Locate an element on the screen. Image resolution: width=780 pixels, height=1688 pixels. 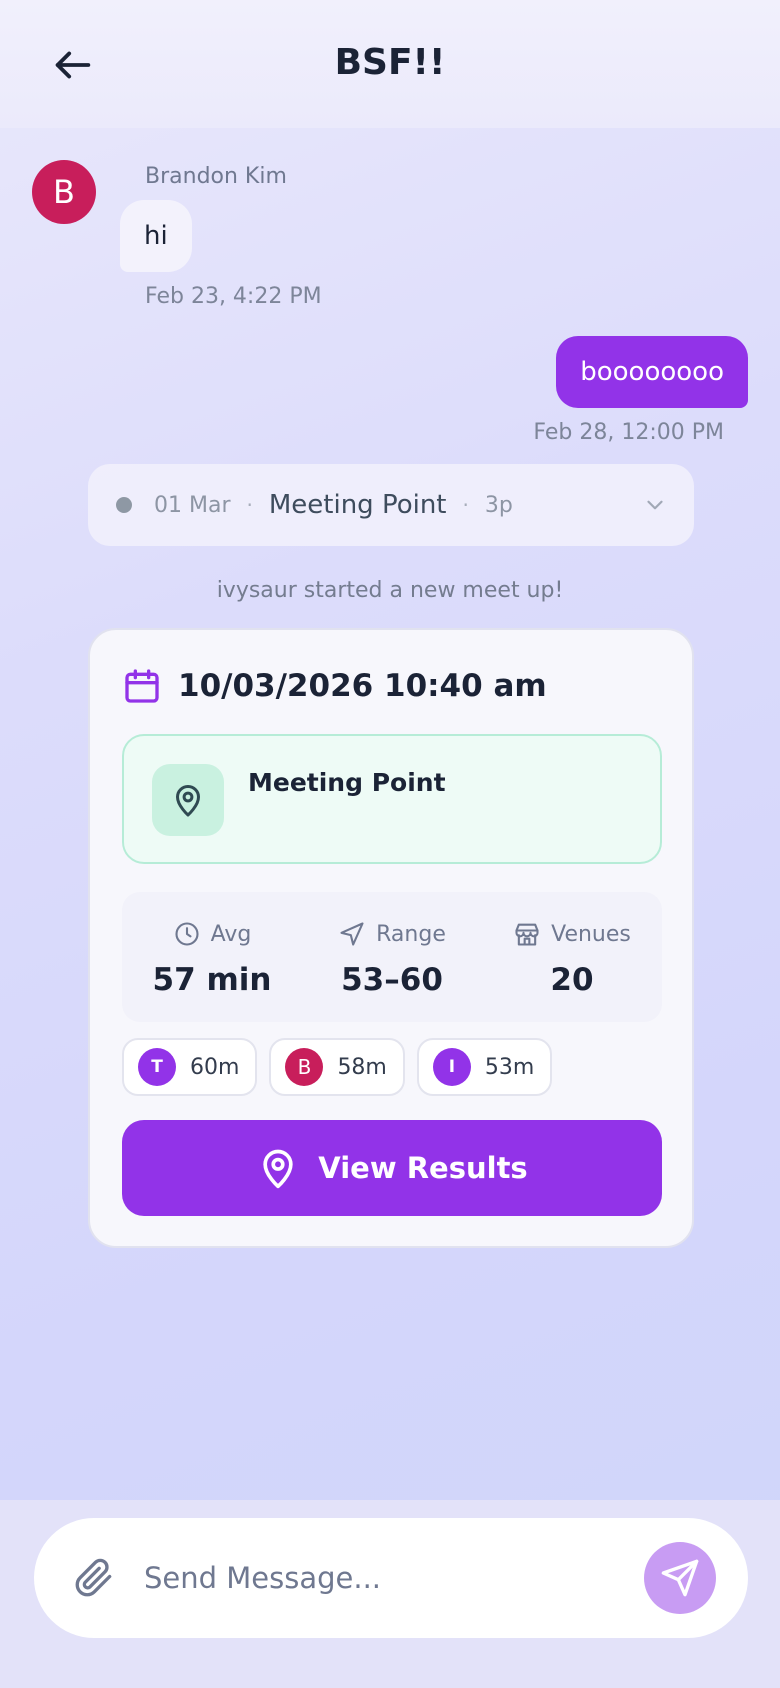
send-button is located at coordinates (680, 1578).